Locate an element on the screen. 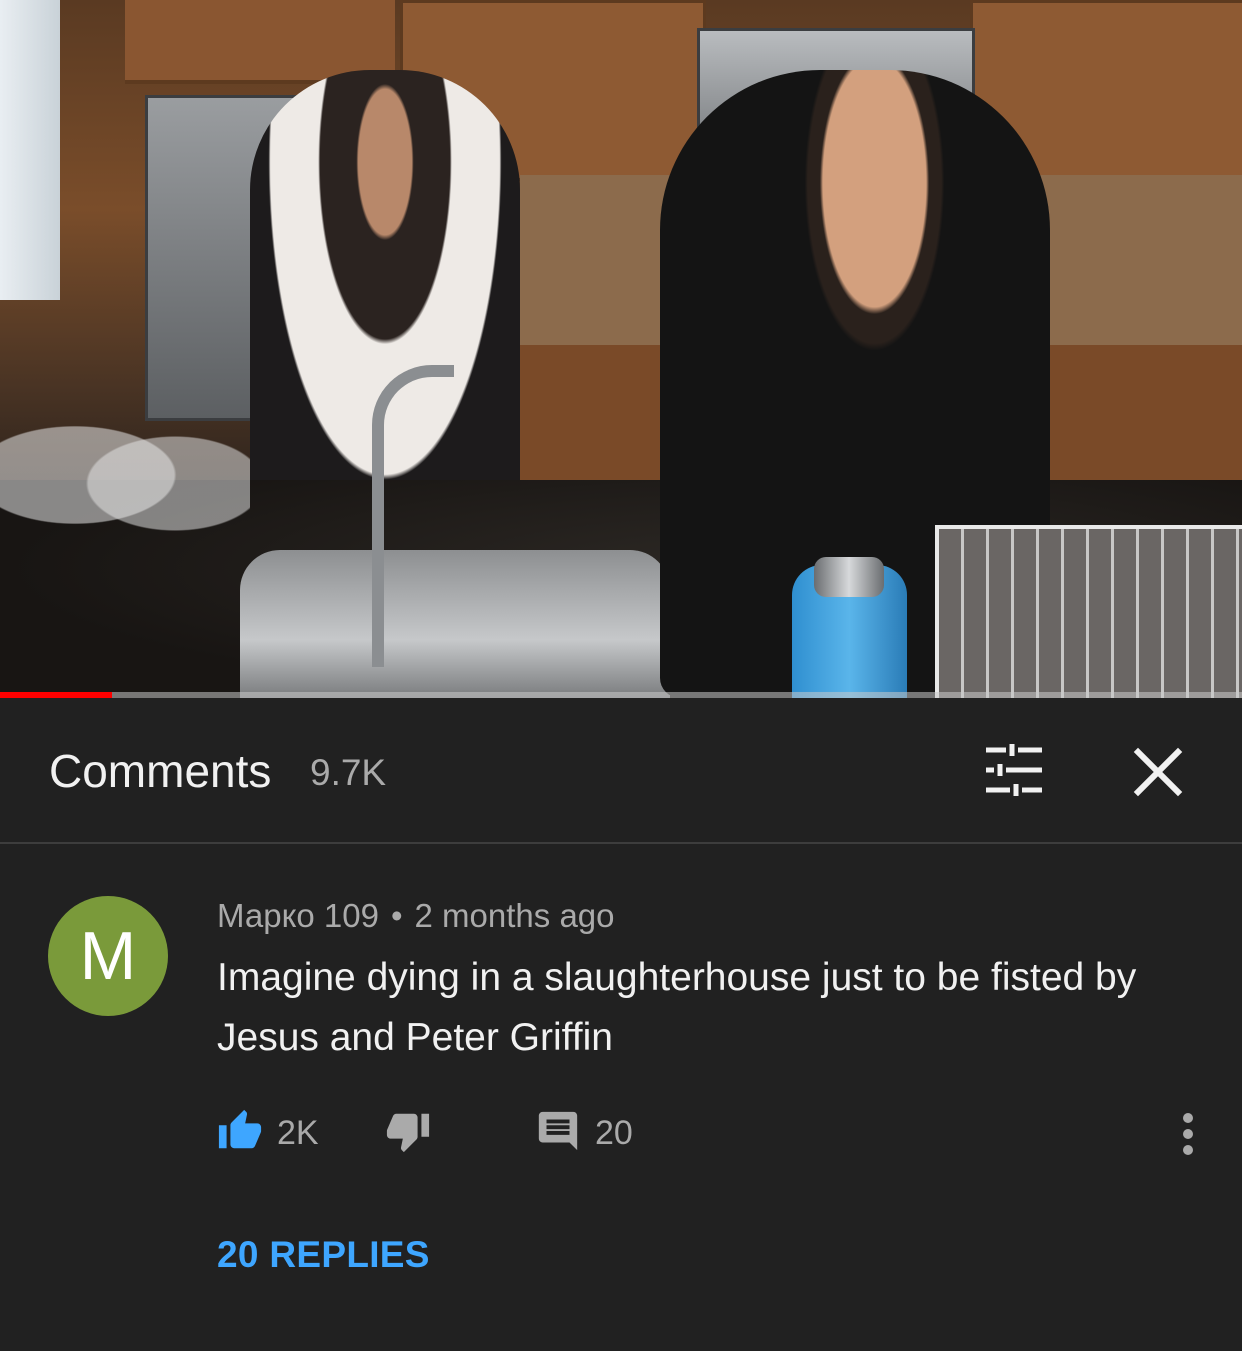 This screenshot has width=1242, height=1351. view-replies-link: 20 REPLIES is located at coordinates (323, 1255).